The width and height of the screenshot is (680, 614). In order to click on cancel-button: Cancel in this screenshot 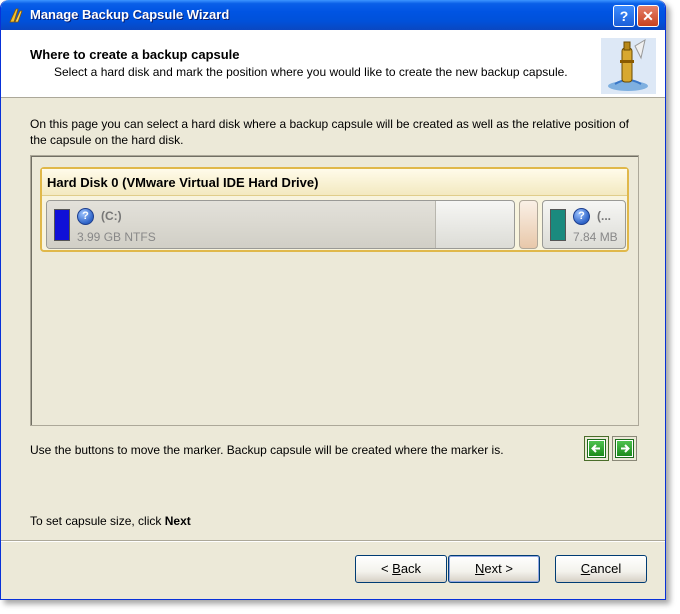, I will do `click(601, 569)`.